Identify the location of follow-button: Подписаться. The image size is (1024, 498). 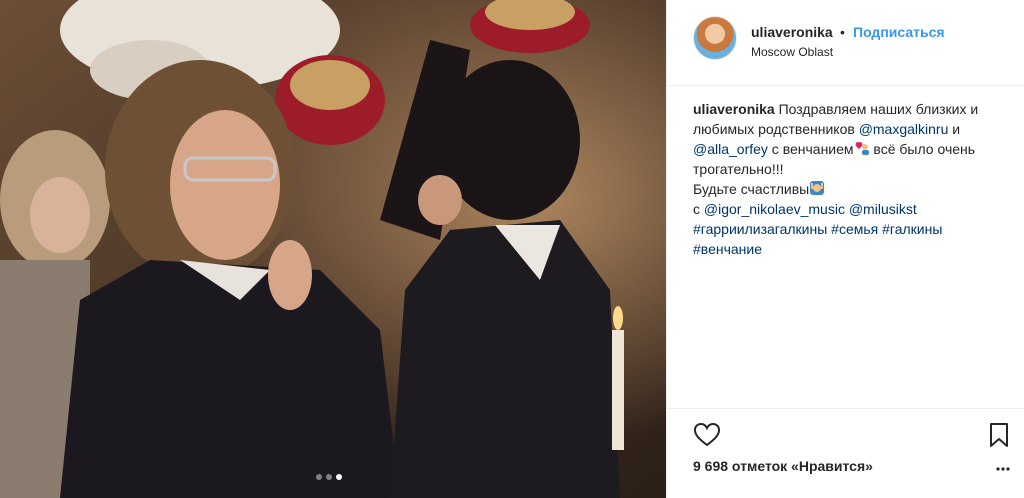
(899, 32).